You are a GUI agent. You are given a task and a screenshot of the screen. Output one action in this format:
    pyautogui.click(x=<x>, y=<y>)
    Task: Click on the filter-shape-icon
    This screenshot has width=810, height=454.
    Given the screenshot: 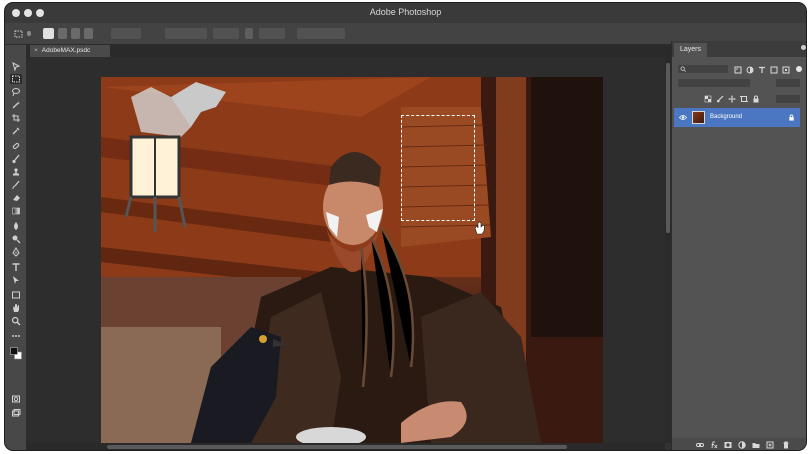 What is the action you would take?
    pyautogui.click(x=774, y=70)
    